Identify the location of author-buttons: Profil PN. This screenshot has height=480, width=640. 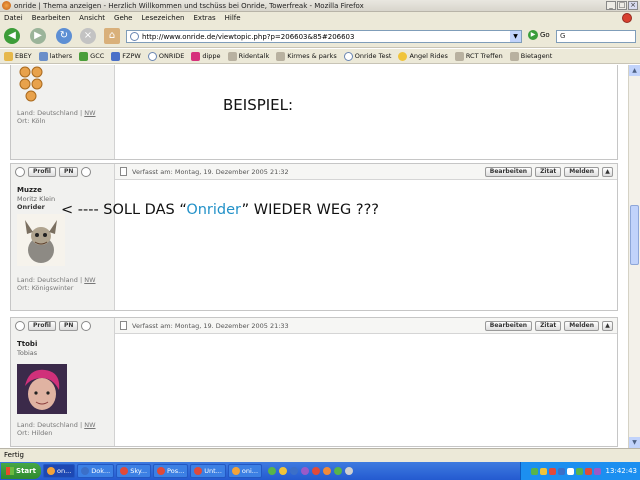
(53, 172).